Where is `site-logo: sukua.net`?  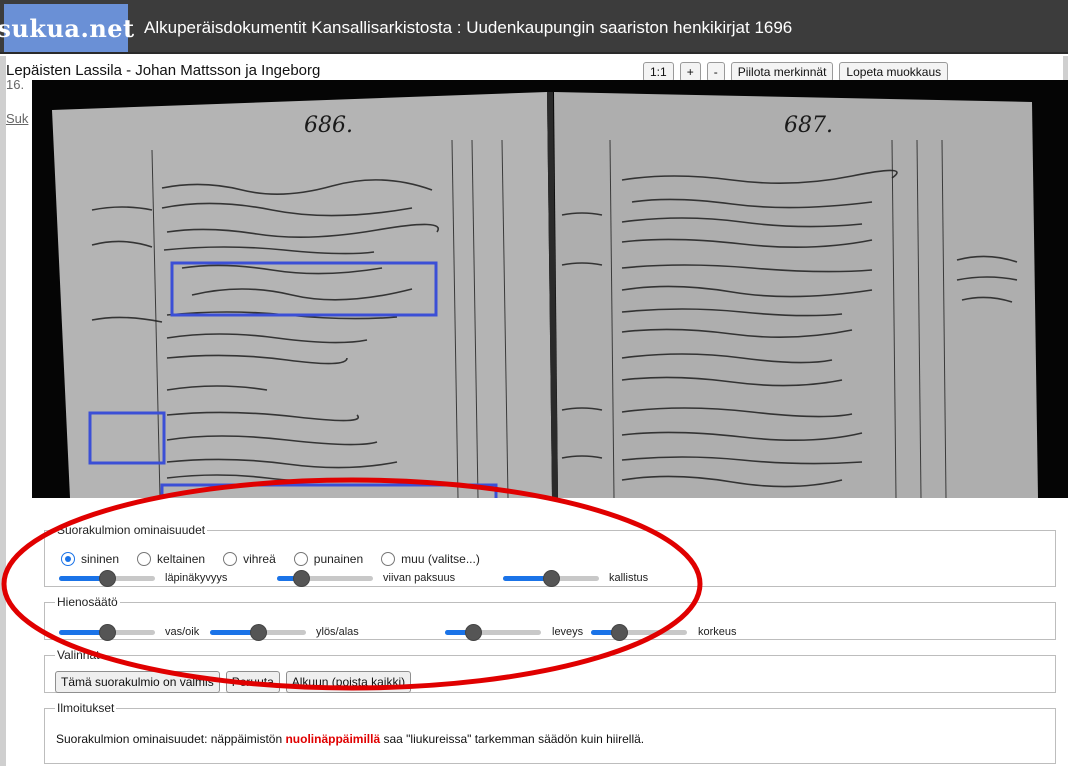
site-logo: sukua.net is located at coordinates (67, 28).